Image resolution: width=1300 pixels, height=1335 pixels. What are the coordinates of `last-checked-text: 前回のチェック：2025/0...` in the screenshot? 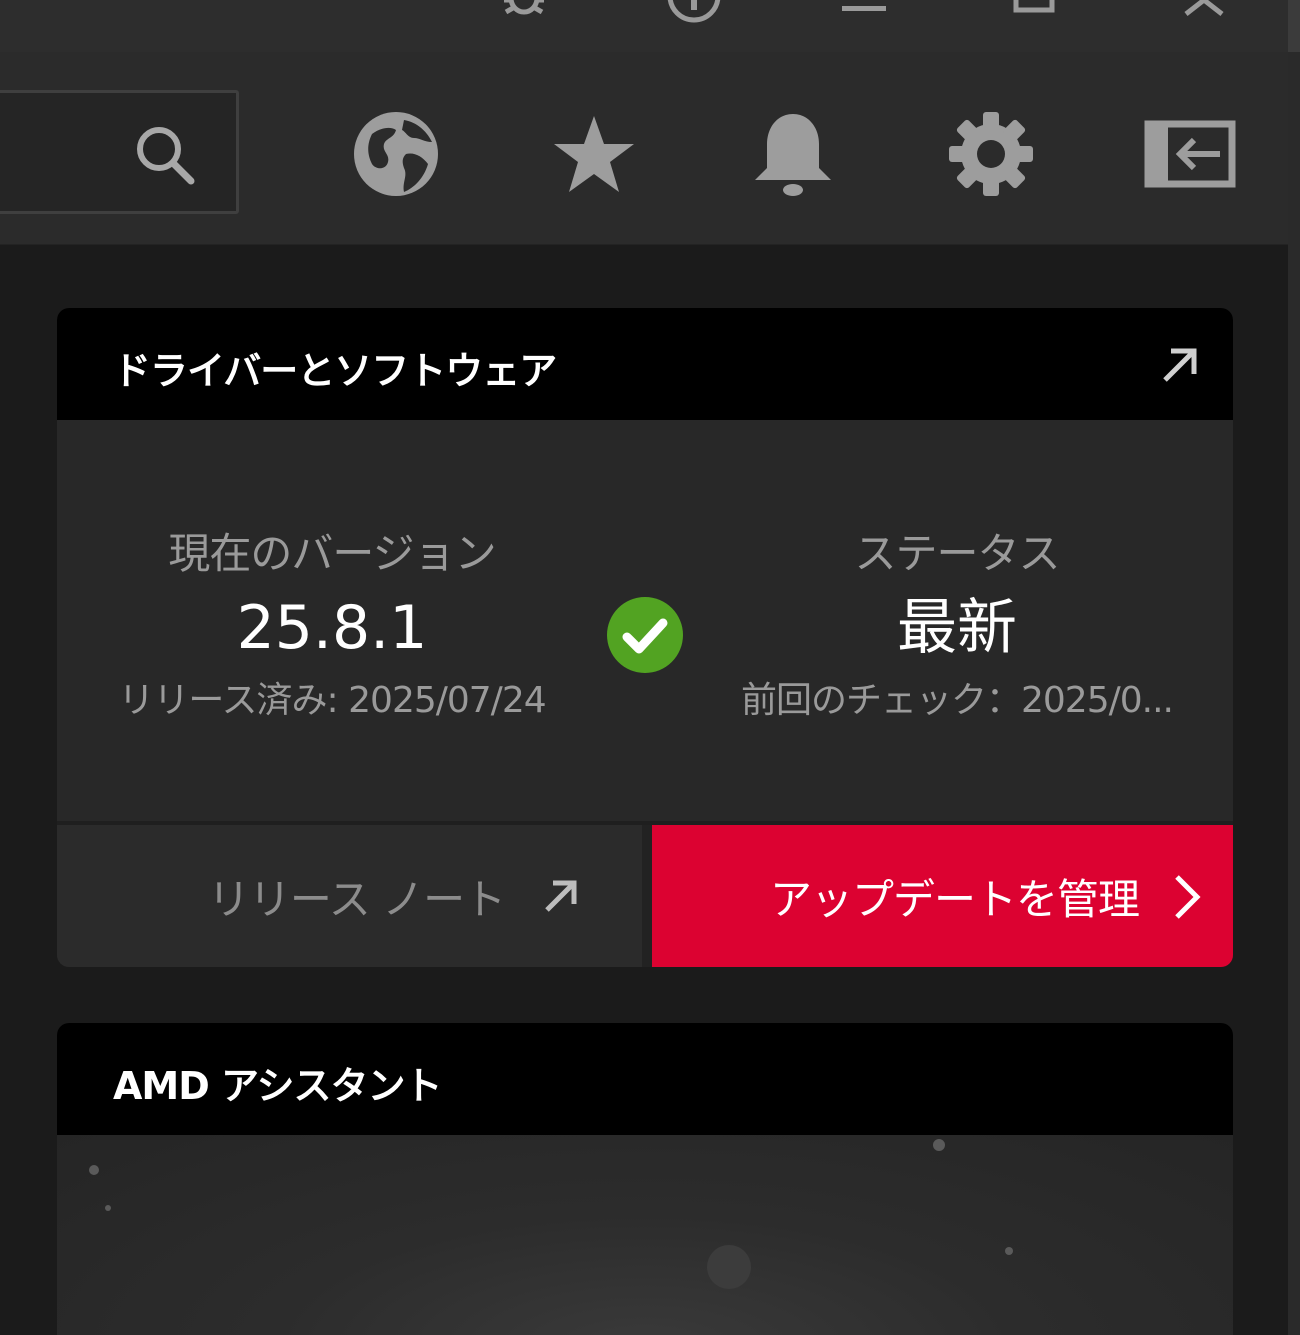 It's located at (957, 700).